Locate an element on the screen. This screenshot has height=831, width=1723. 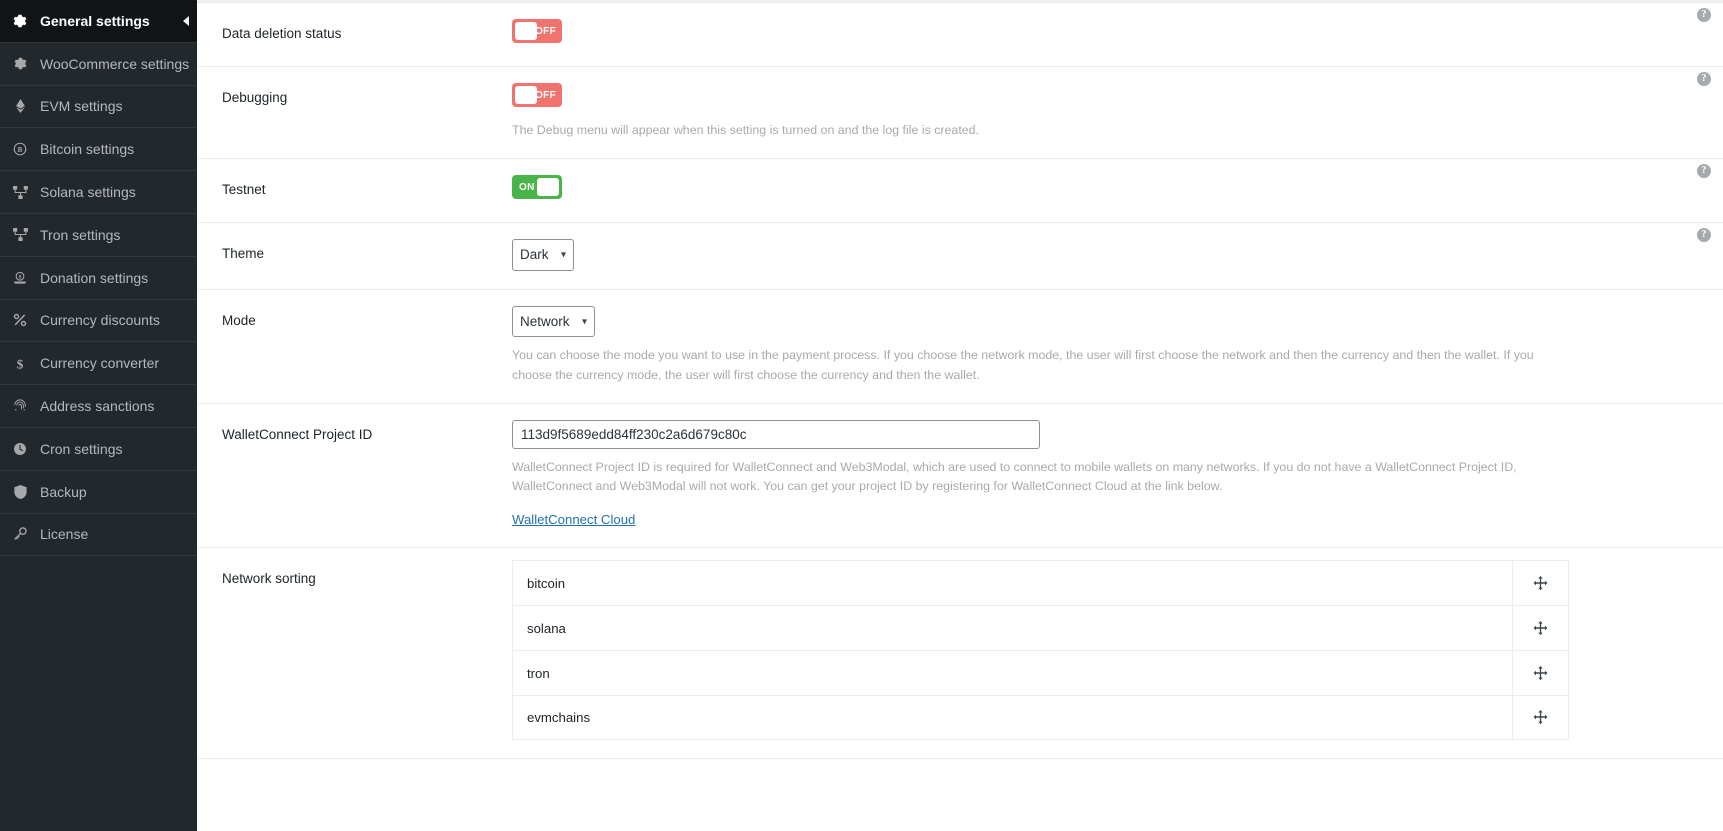
network-name: bitcoin is located at coordinates (546, 583).